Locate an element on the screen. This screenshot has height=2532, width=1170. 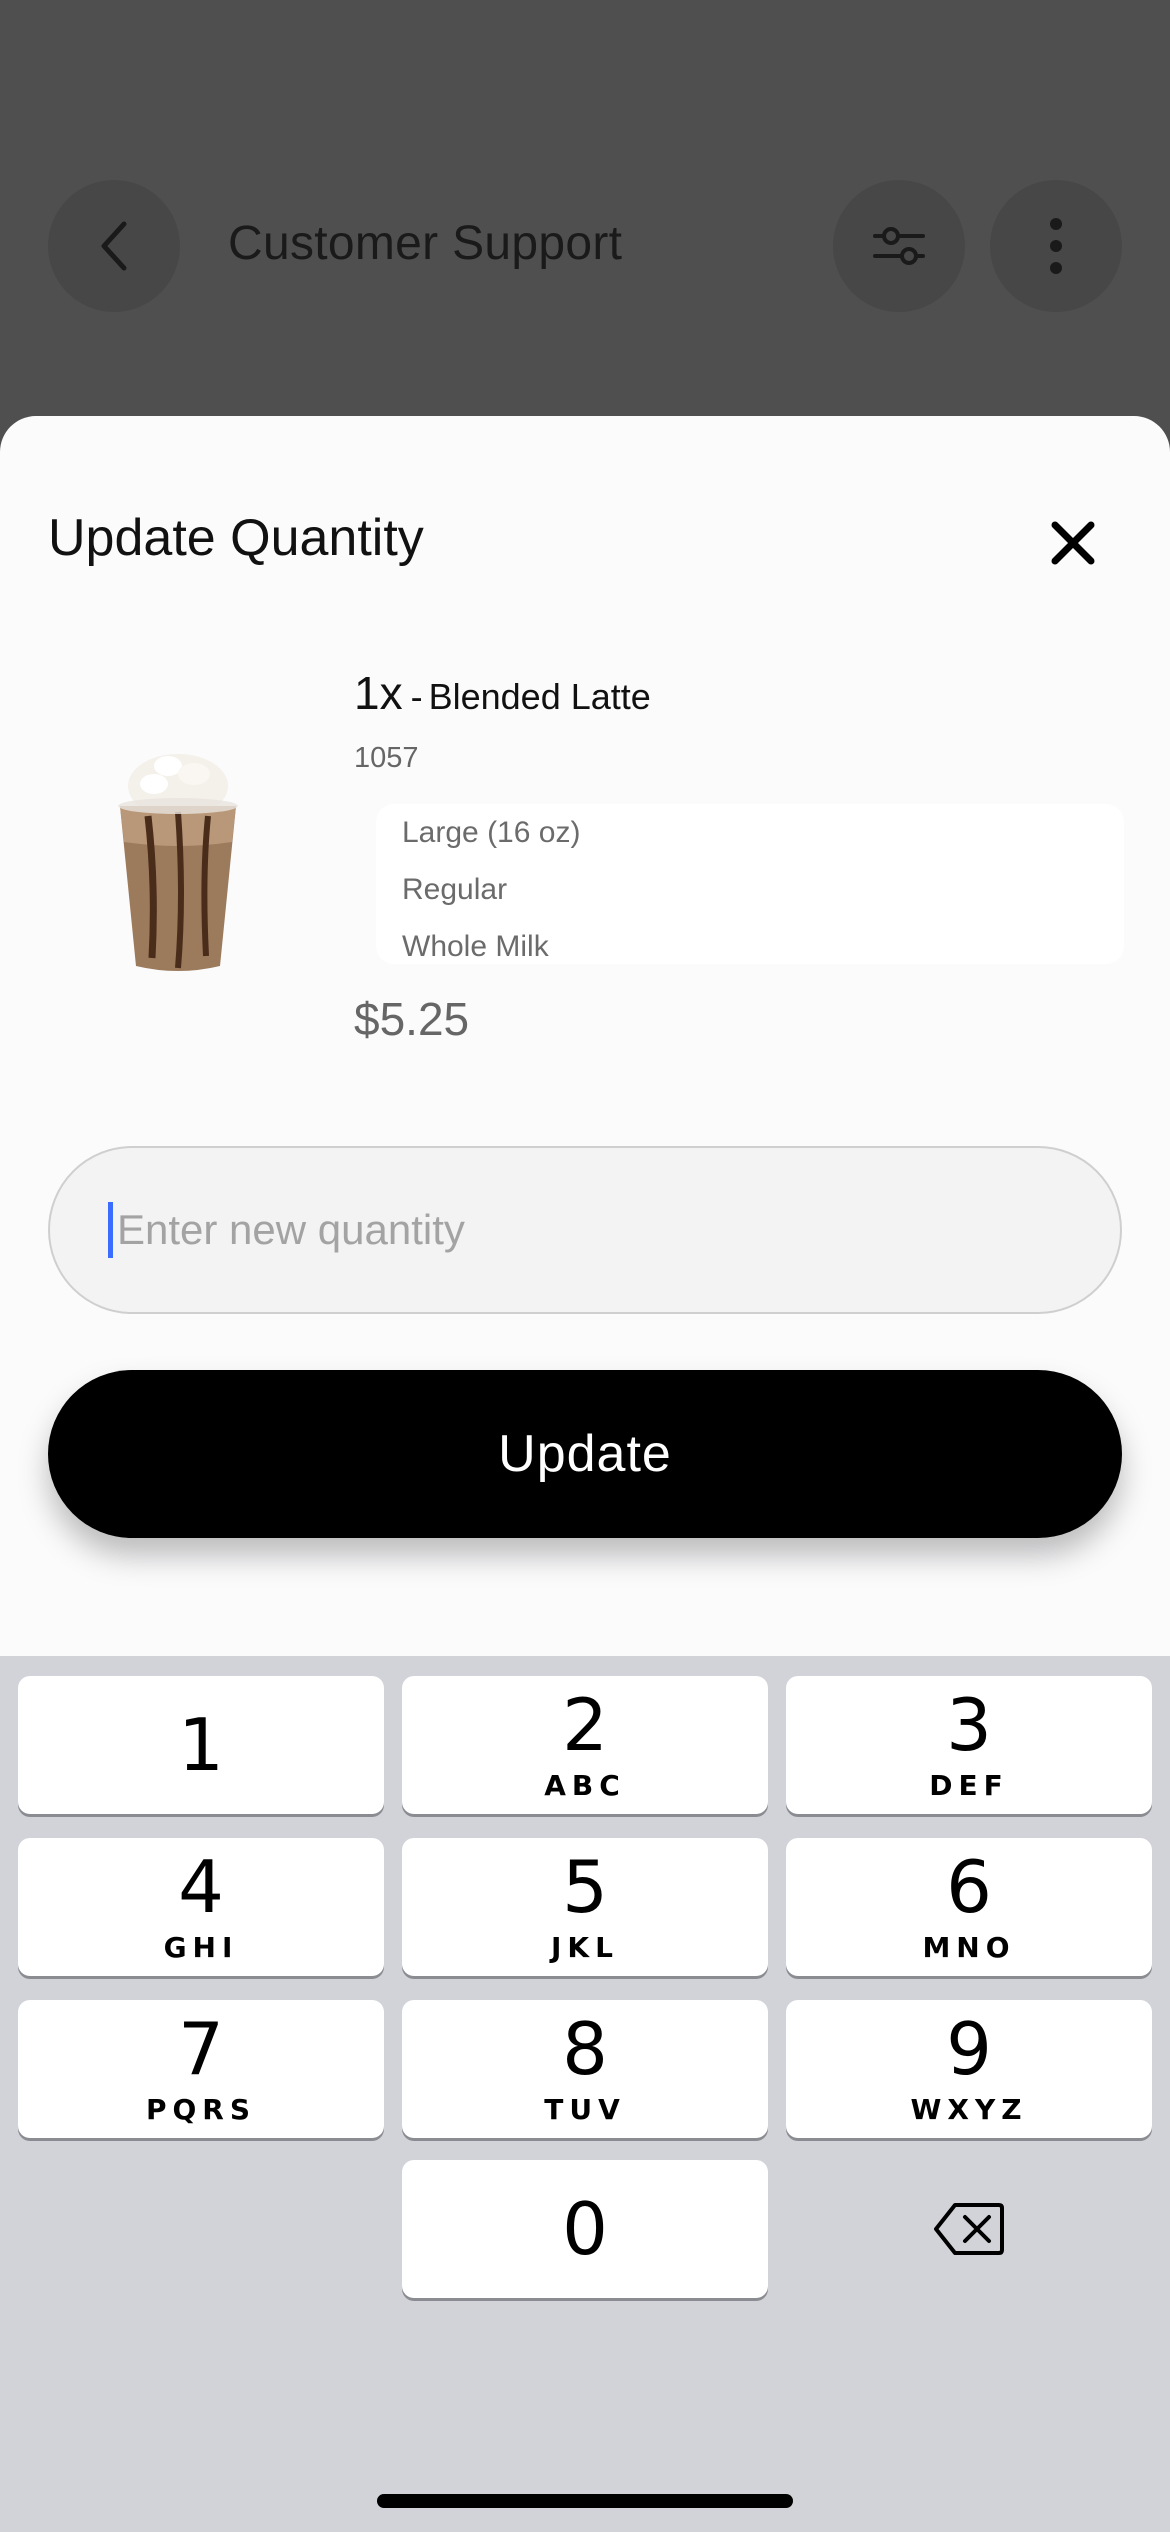
option-size: Large (16 oz) is located at coordinates (491, 832).